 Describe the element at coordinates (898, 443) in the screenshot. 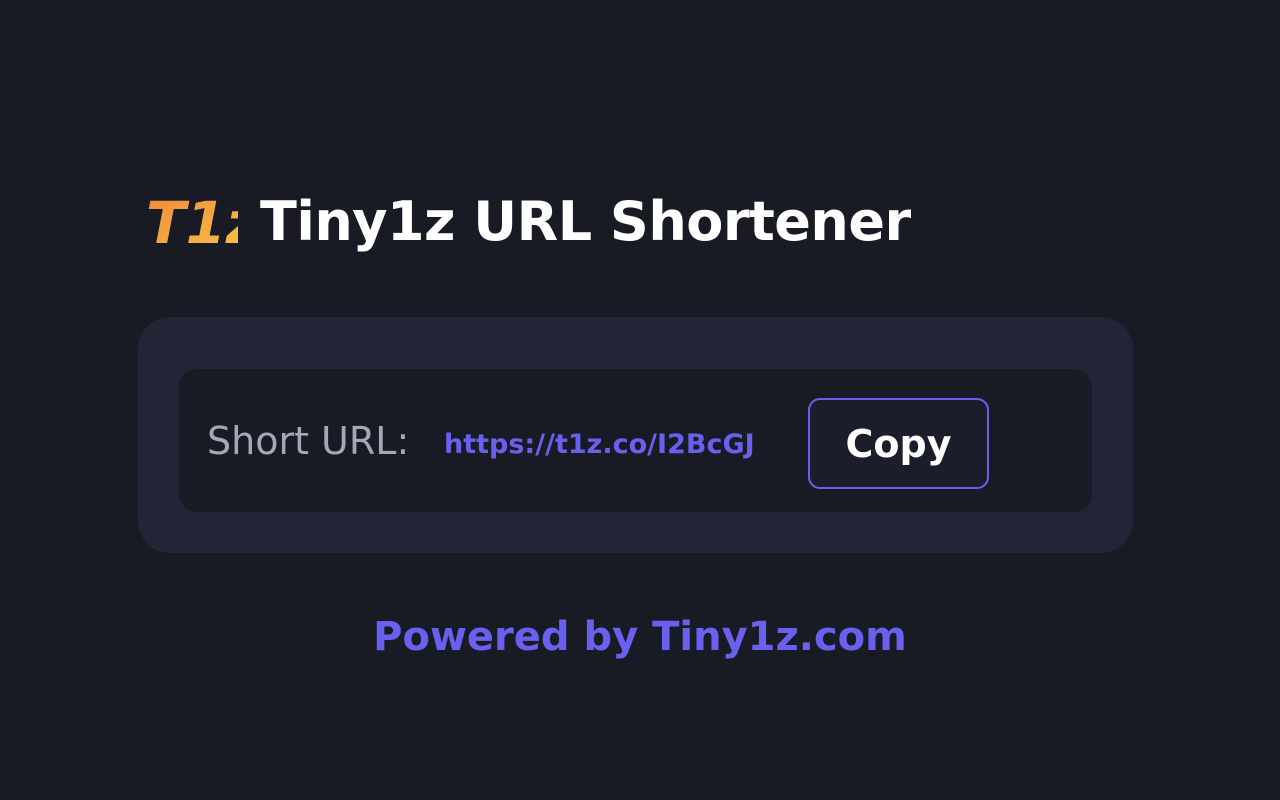

I see `copy-button: Copy` at that location.